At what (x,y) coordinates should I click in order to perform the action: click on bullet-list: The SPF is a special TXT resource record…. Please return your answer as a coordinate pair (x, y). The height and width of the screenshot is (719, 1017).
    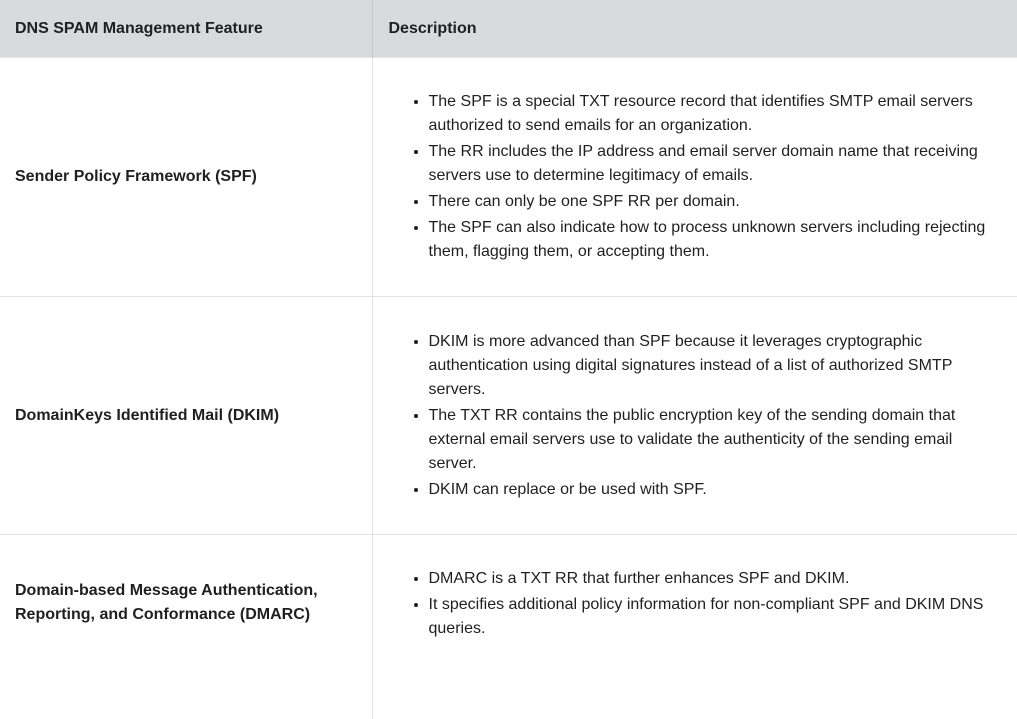
    Looking at the image, I should click on (707, 176).